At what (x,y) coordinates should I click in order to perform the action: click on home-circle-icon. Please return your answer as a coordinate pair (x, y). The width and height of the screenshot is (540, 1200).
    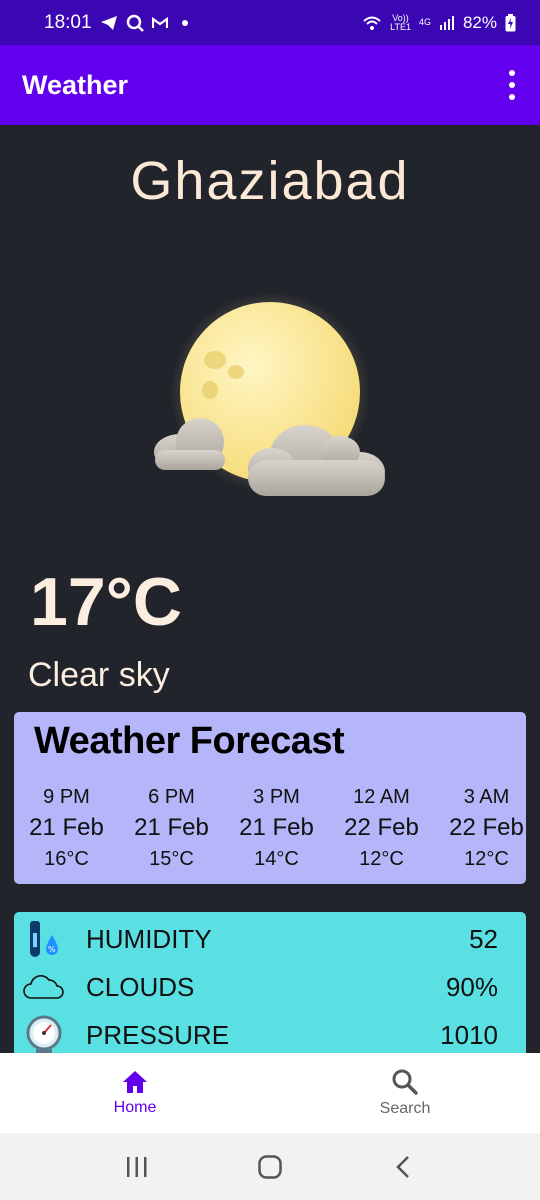
    Looking at the image, I should click on (270, 1166).